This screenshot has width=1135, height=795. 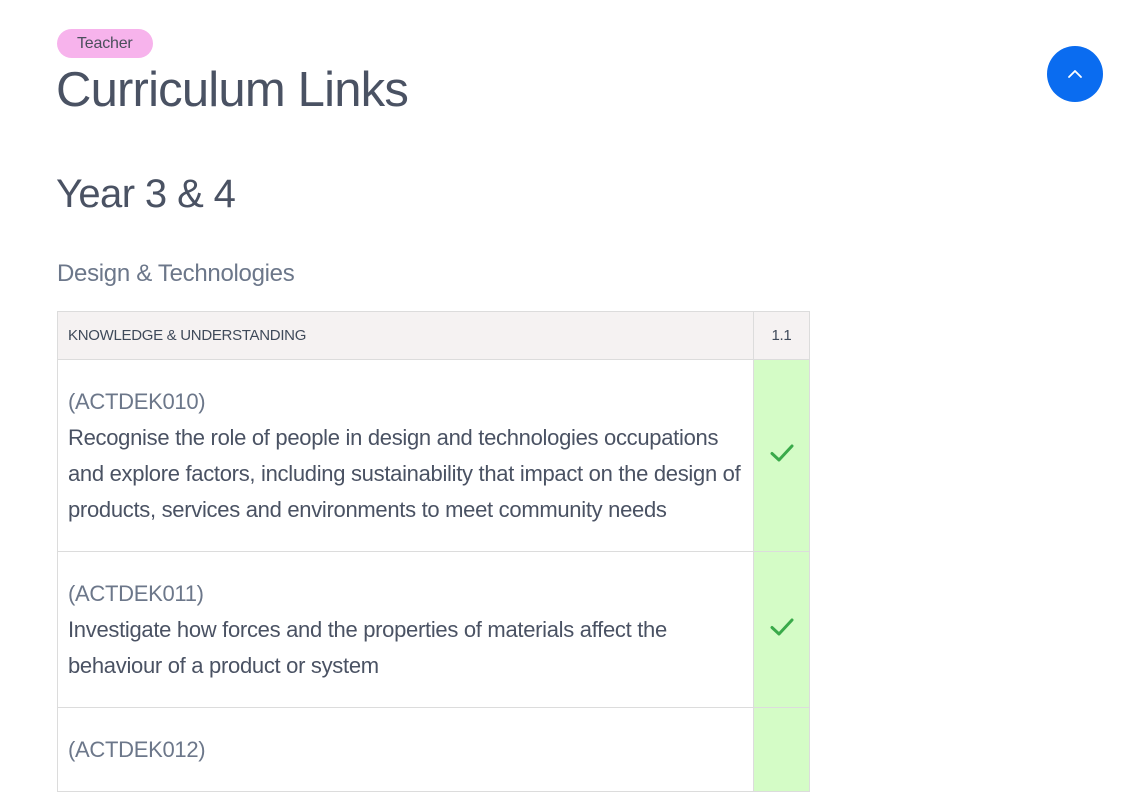 What do you see at coordinates (136, 593) in the screenshot?
I see `outcome-code: (ACTDEK011)` at bounding box center [136, 593].